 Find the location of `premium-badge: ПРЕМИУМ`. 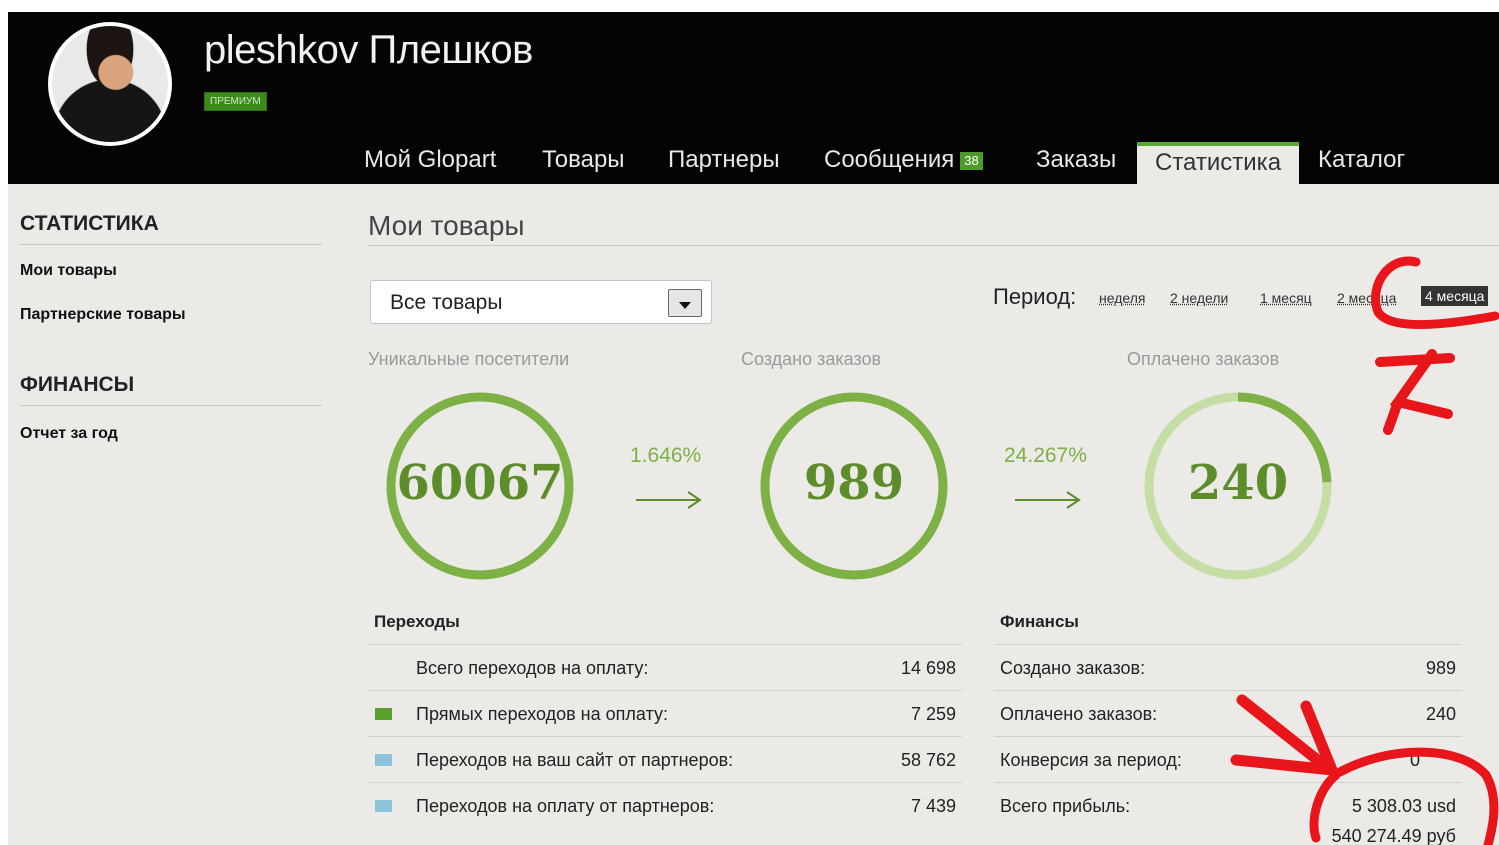

premium-badge: ПРЕМИУМ is located at coordinates (235, 101).